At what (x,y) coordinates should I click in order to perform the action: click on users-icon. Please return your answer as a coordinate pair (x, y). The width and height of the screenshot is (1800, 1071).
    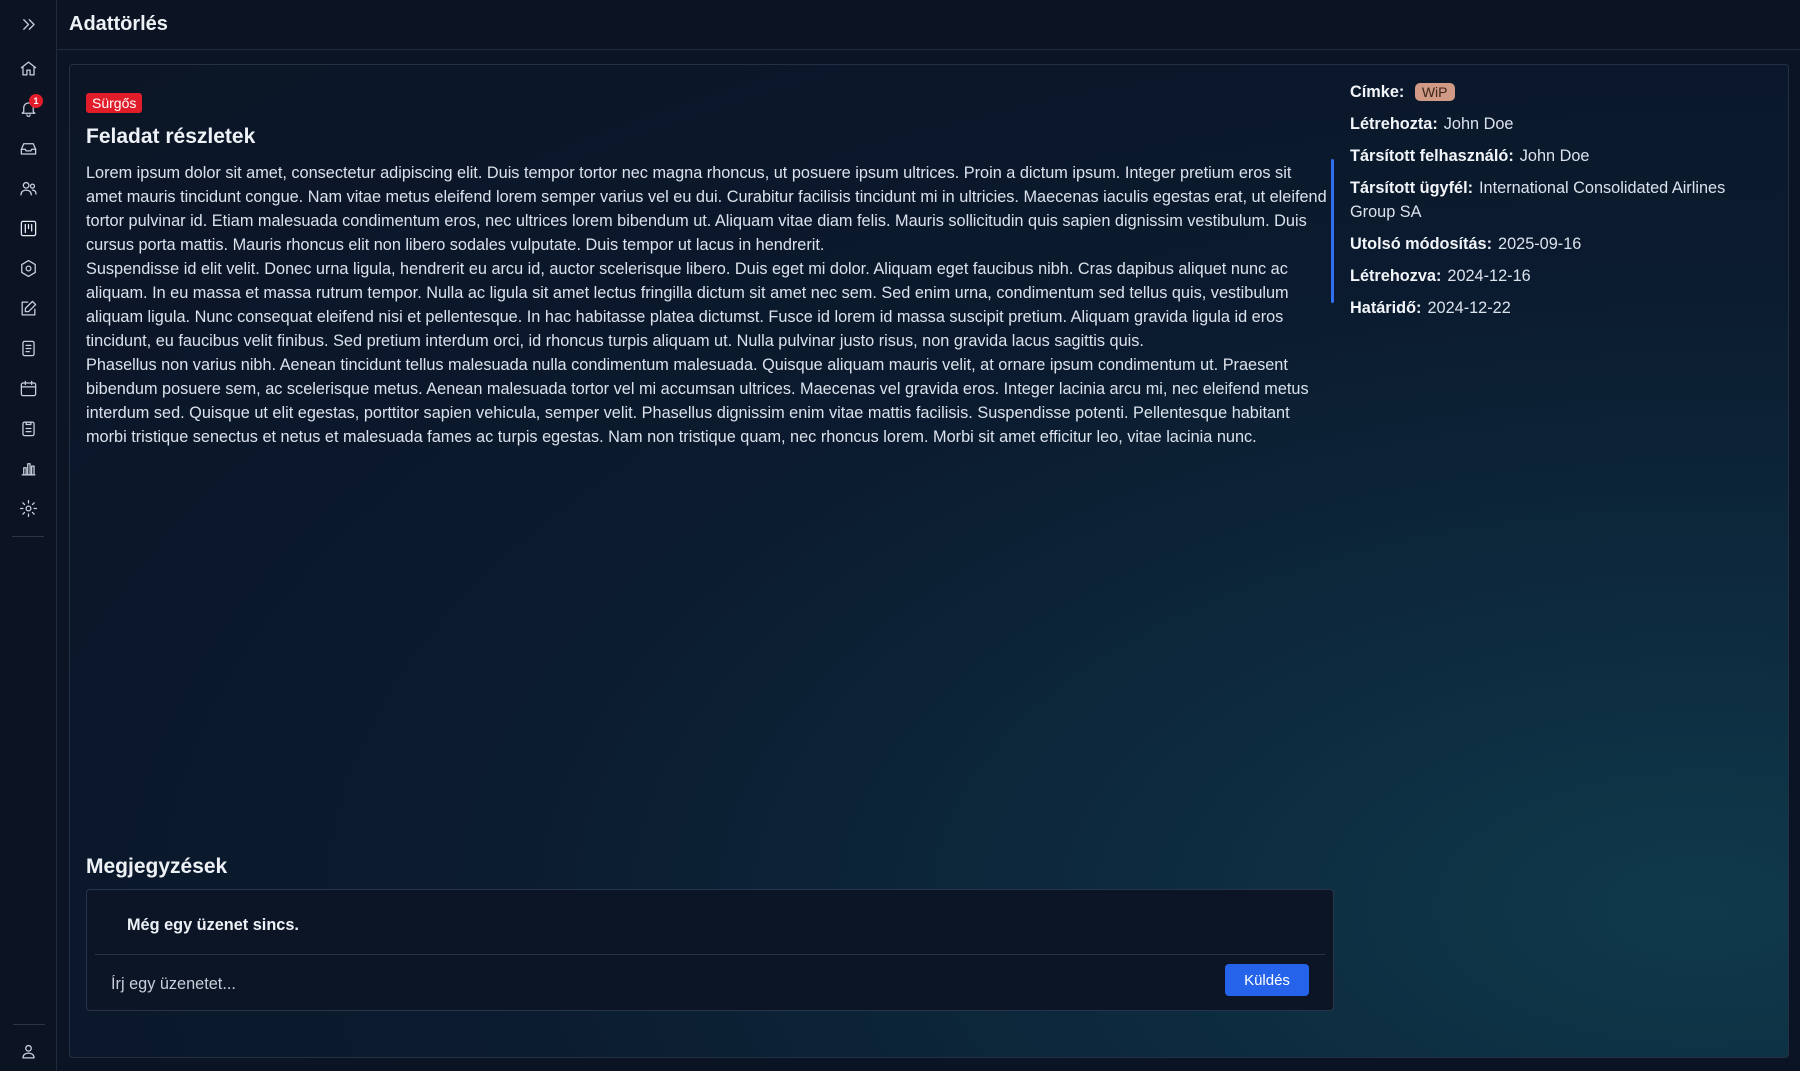
    Looking at the image, I should click on (28, 188).